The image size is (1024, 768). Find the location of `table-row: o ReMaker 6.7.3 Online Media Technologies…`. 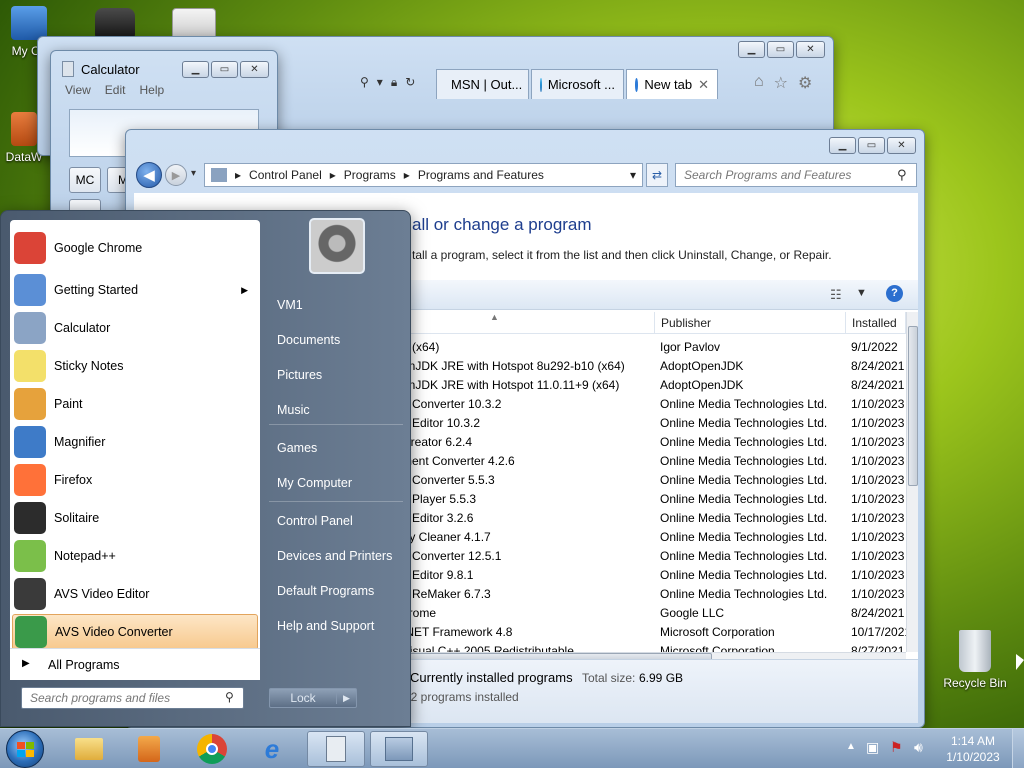

table-row: o ReMaker 6.7.3 Online Media Technologies… is located at coordinates (654, 594).